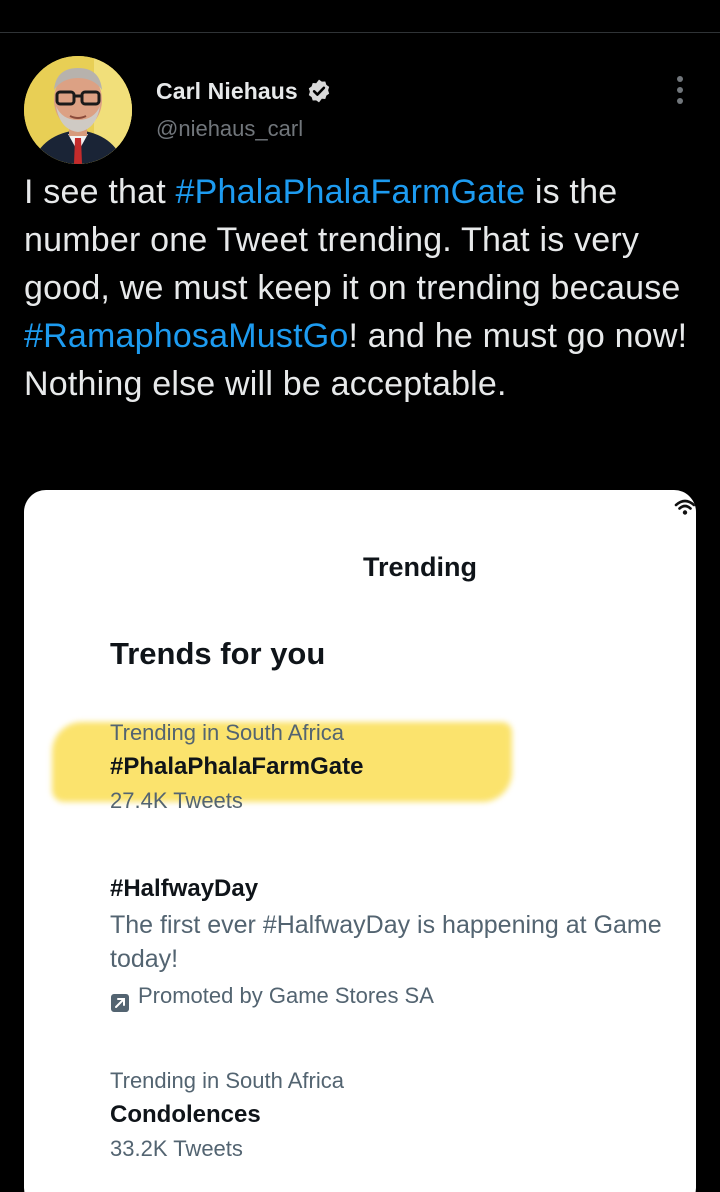 The height and width of the screenshot is (1192, 720). I want to click on top-divider, so click(360, 32).